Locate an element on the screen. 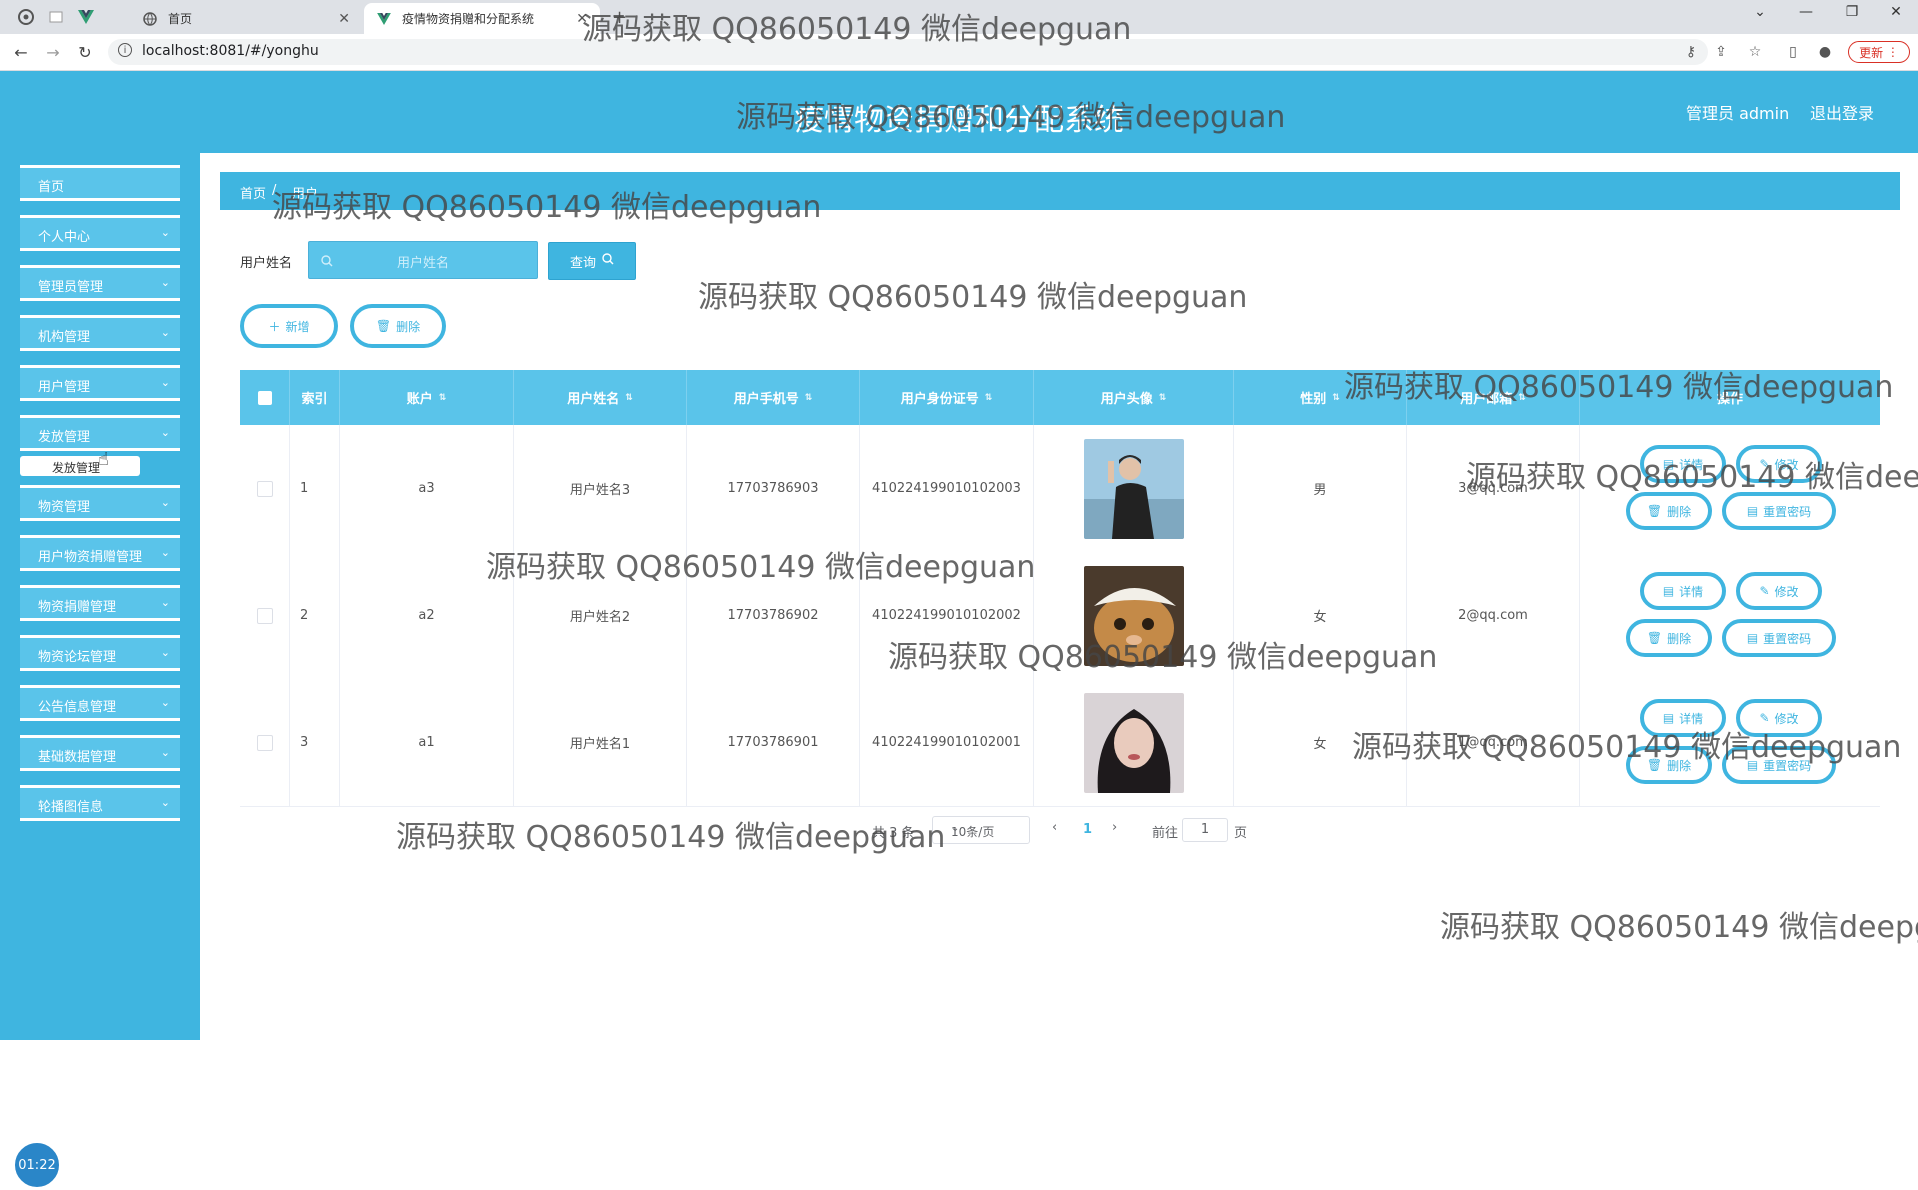 The image size is (1918, 1190). select-all-checkbox is located at coordinates (264, 397).